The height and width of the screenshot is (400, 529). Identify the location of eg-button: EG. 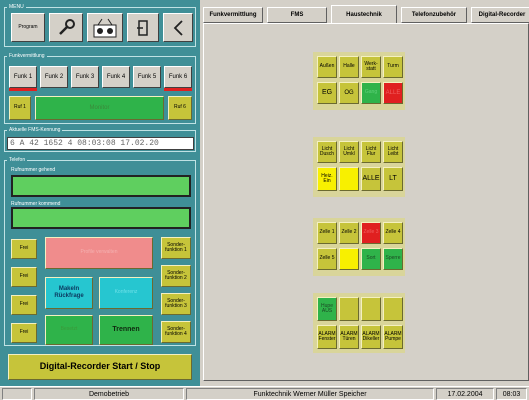
(327, 93).